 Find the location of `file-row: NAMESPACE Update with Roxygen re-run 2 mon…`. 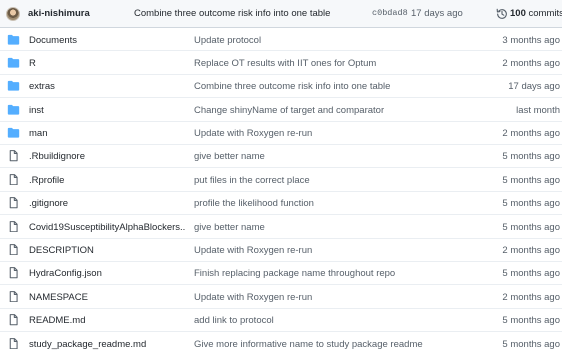

file-row: NAMESPACE Update with Roxygen re-run 2 mon… is located at coordinates (281, 297).